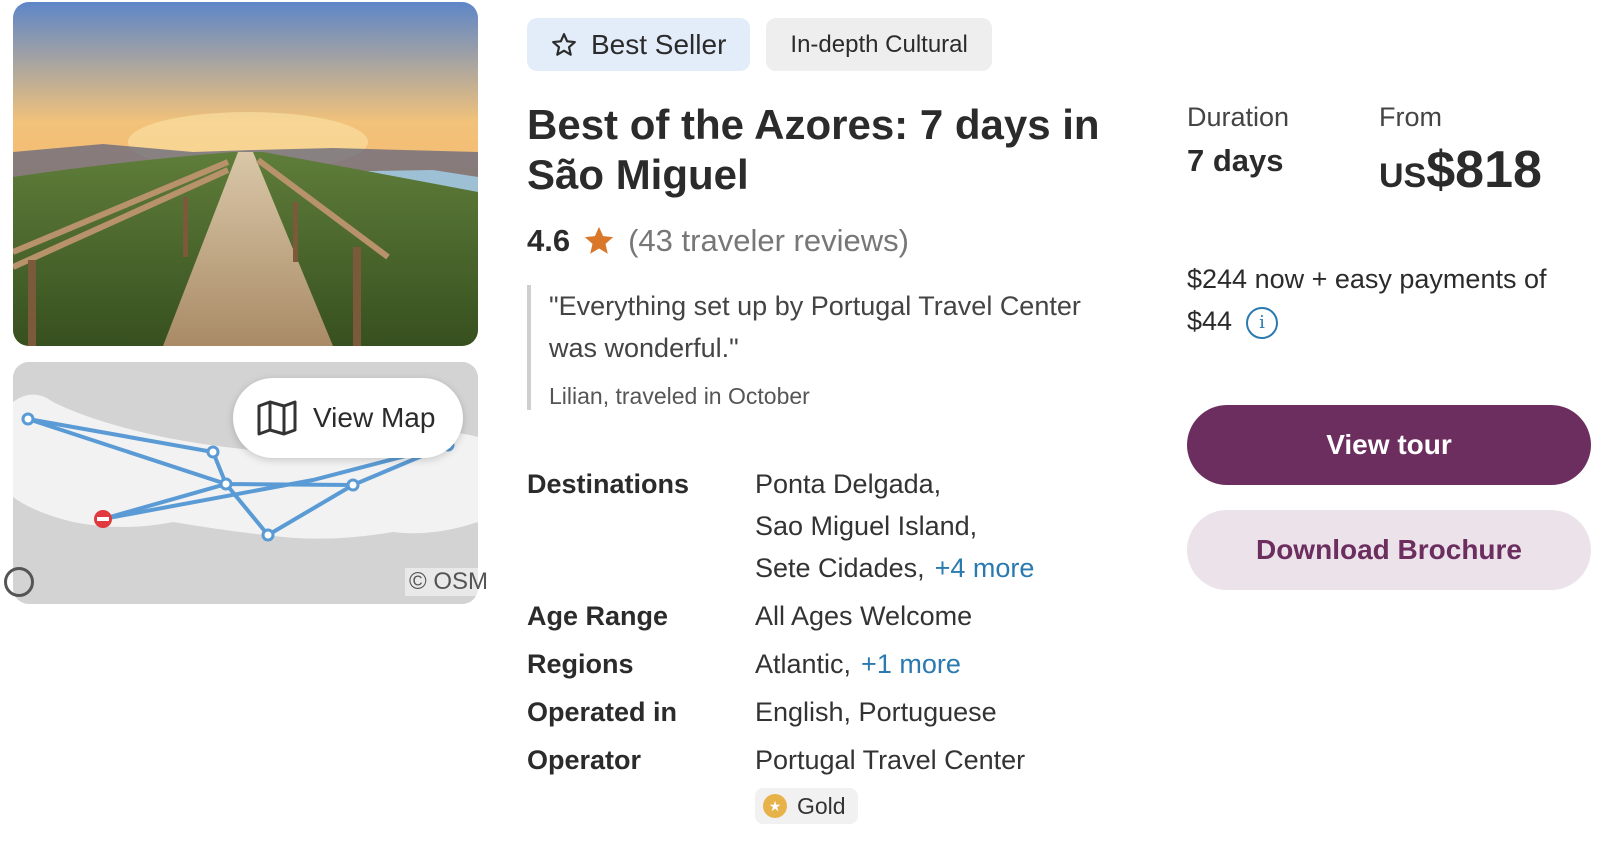 Image resolution: width=1618 pixels, height=854 pixels. Describe the element at coordinates (608, 484) in the screenshot. I see `destinations-label: Destinations` at that location.